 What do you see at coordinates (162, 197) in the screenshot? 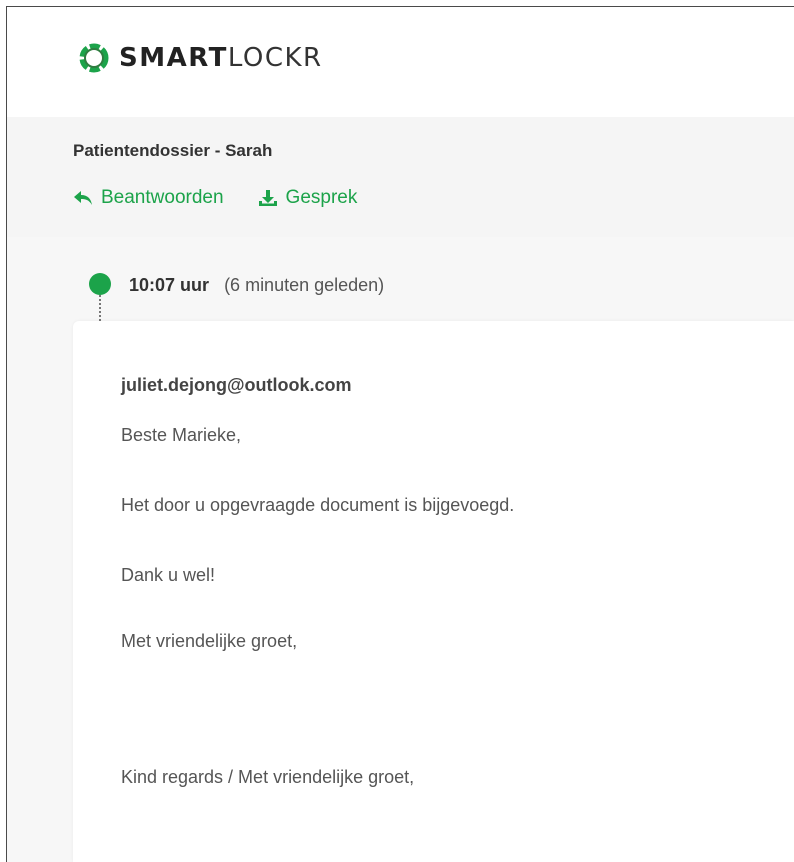
I see `reply-button-label: Beantwoorden` at bounding box center [162, 197].